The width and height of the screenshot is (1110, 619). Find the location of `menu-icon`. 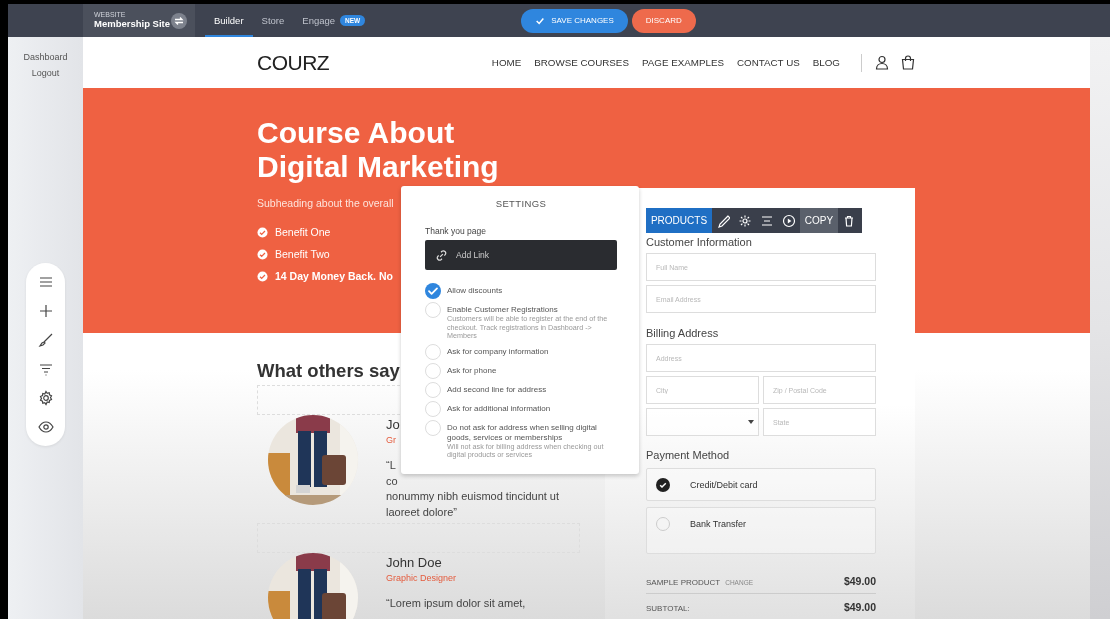

menu-icon is located at coordinates (45, 282).